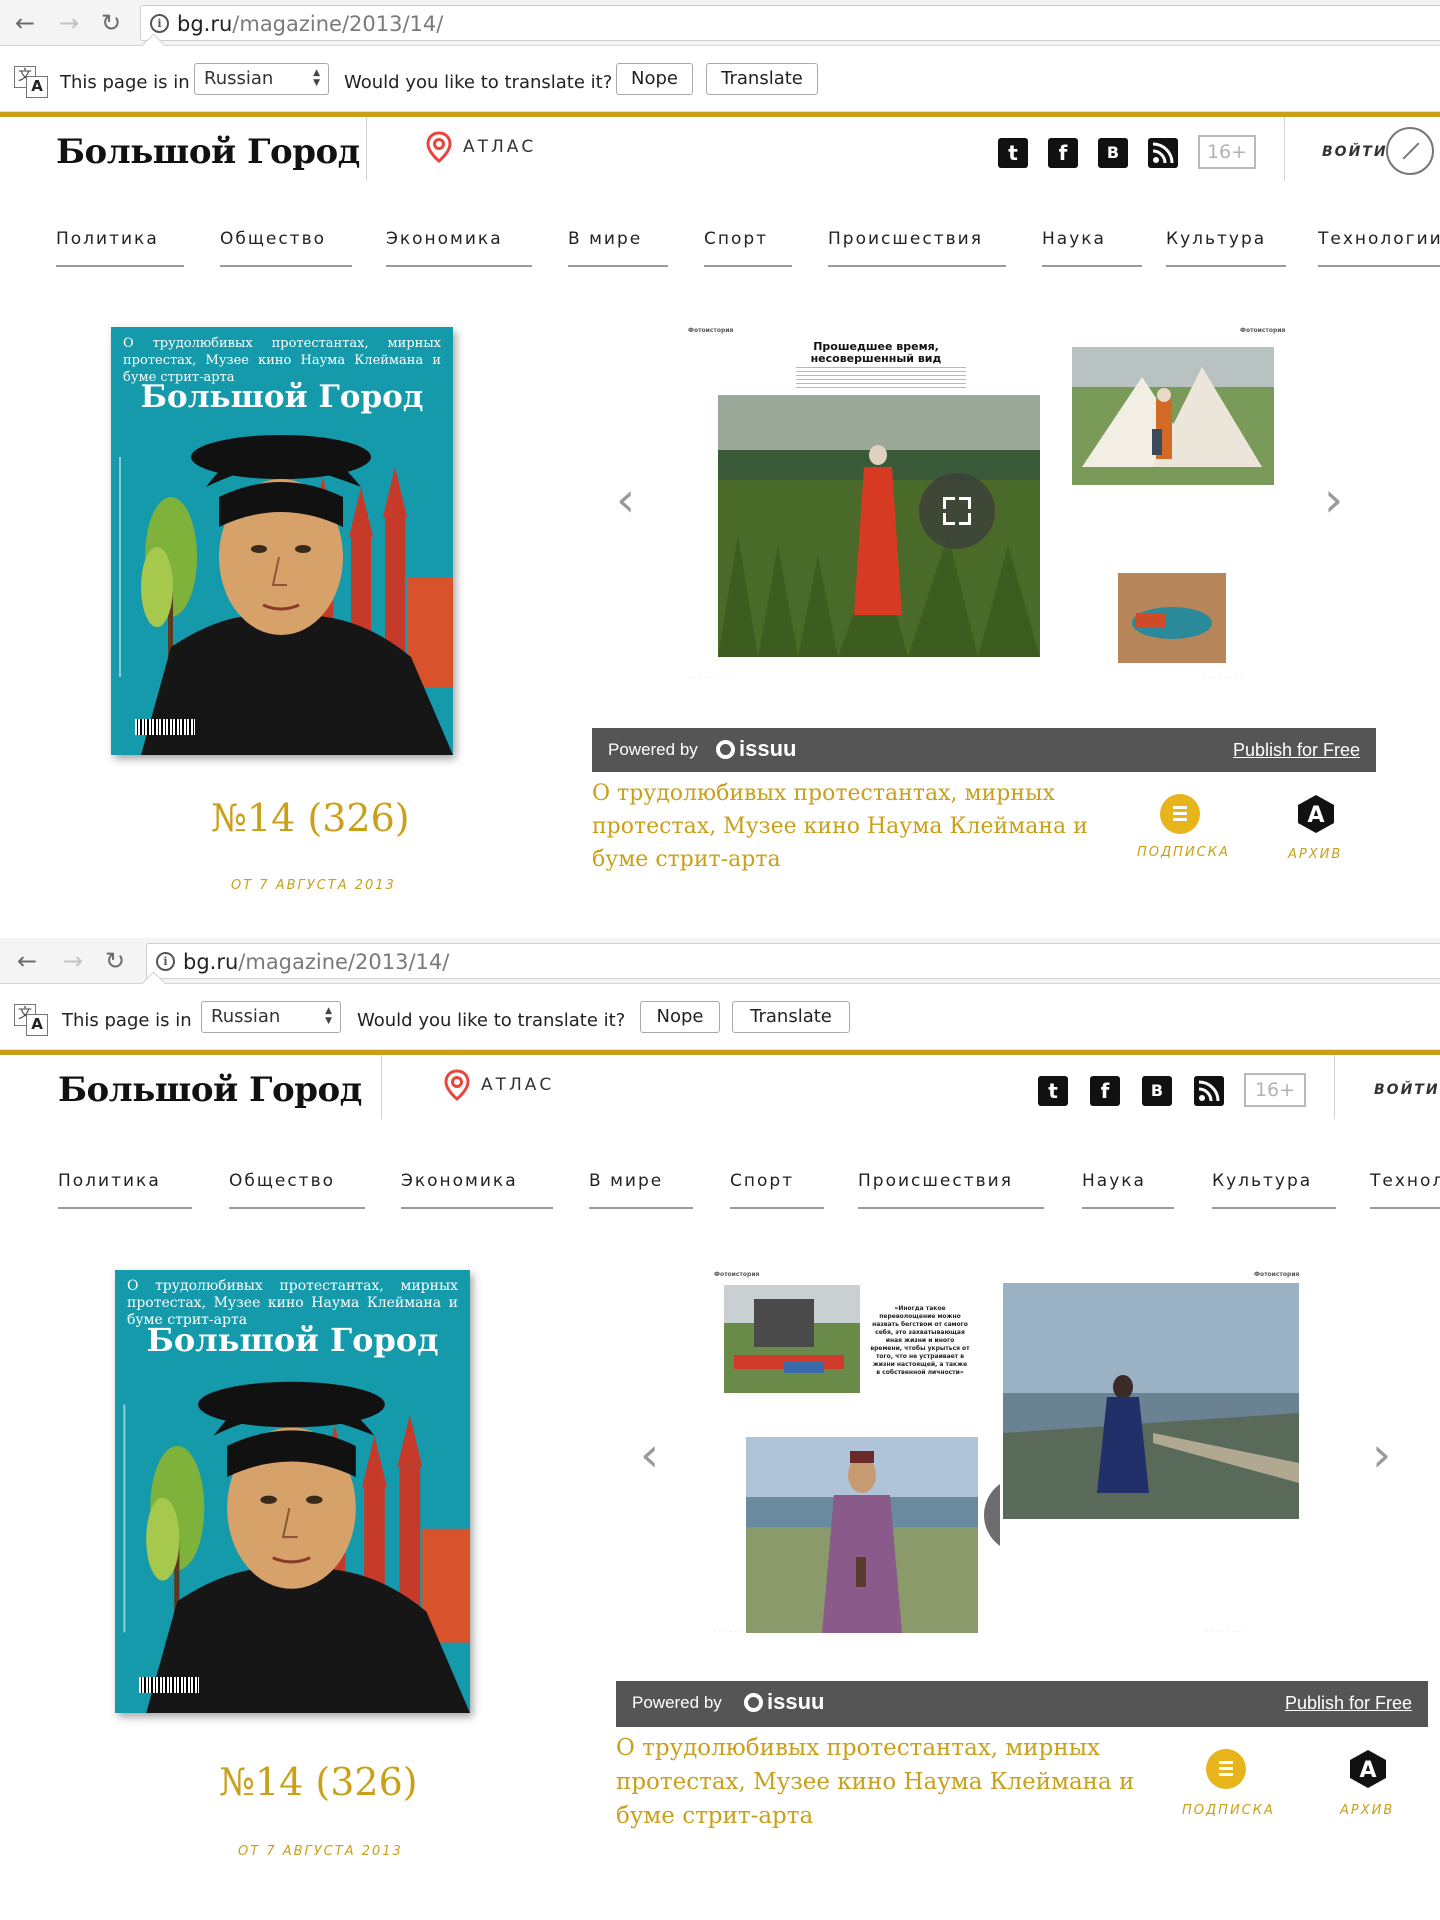 This screenshot has height=1920, width=1440. I want to click on archive-icon-glyph: A, so click(1315, 815).